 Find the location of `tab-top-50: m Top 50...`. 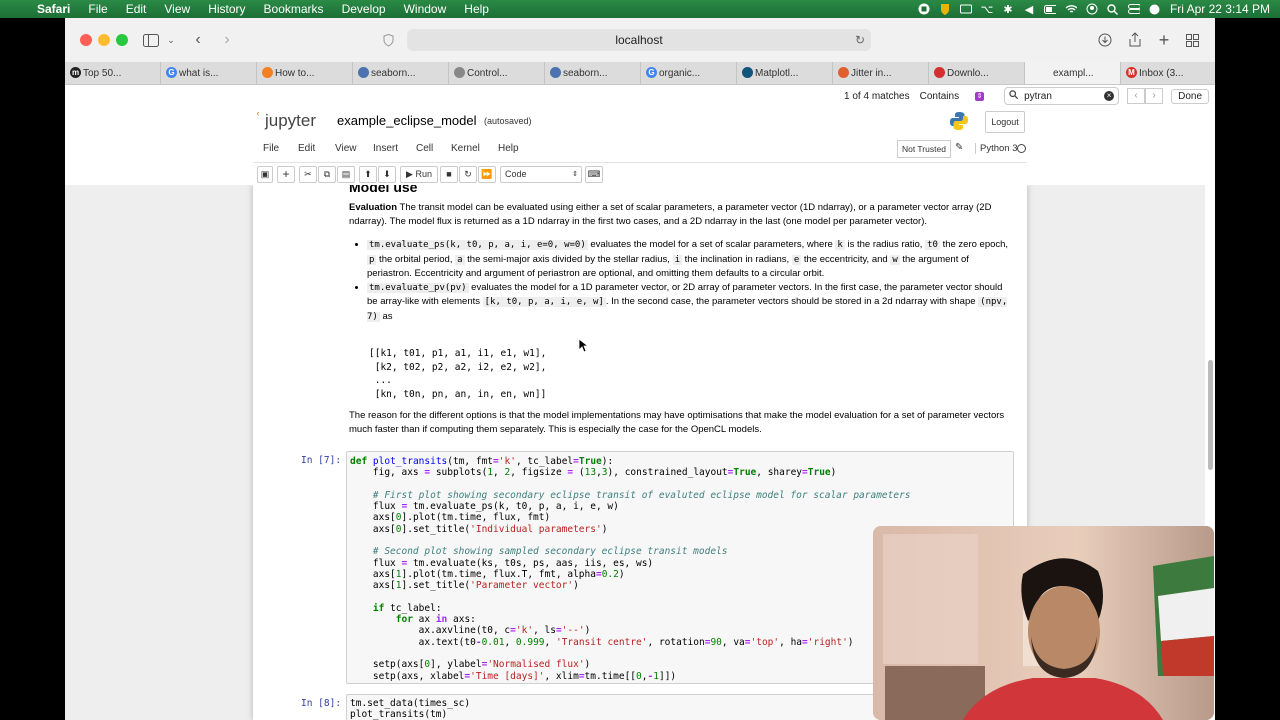

tab-top-50: m Top 50... is located at coordinates (113, 73).